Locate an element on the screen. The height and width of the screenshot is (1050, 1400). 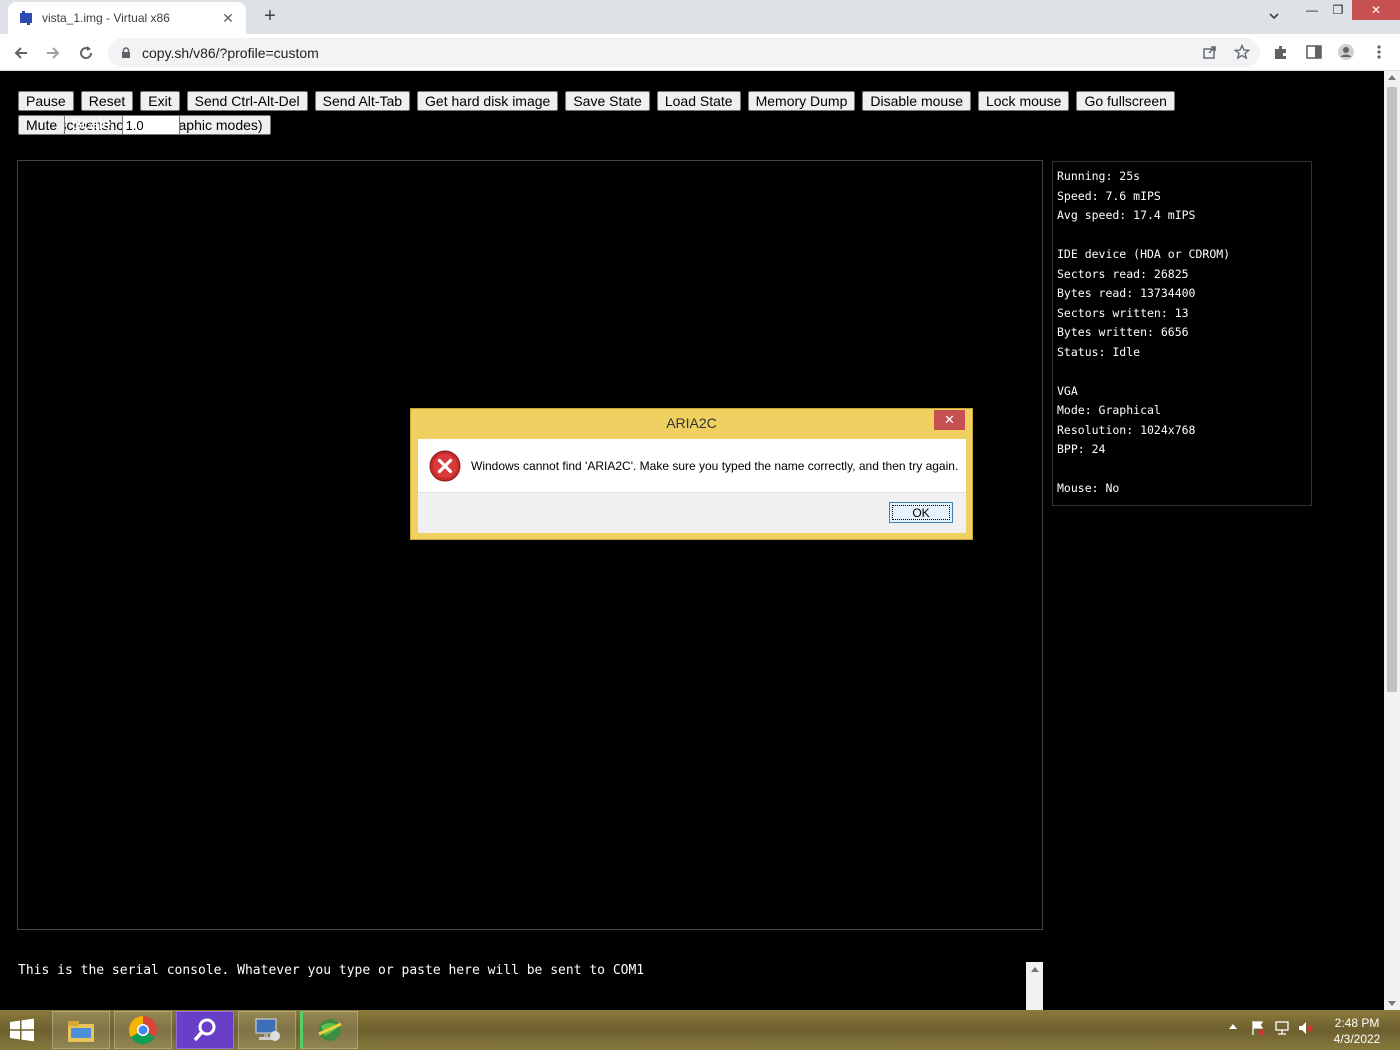
taskbar-file-explorer is located at coordinates (81, 1030).